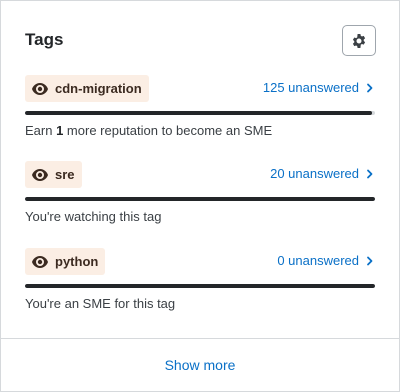 This screenshot has width=400, height=392. What do you see at coordinates (318, 260) in the screenshot?
I see `unanswered-count: 0 unanswered` at bounding box center [318, 260].